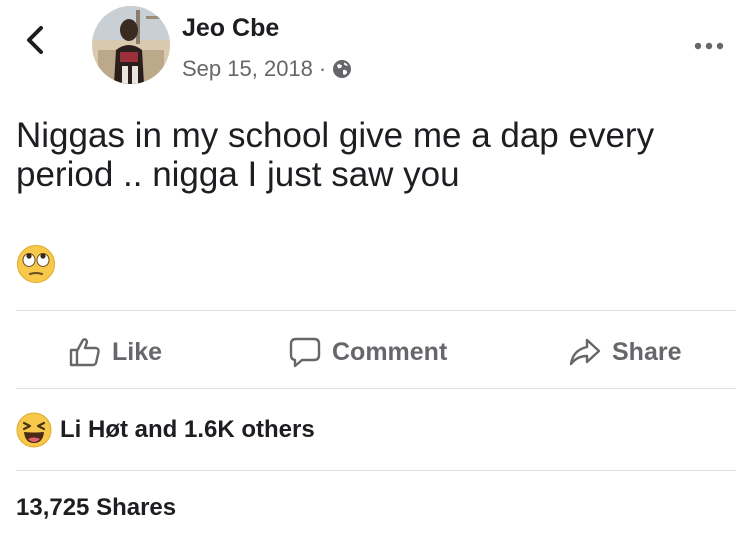 Image resolution: width=736 pixels, height=541 pixels. Describe the element at coordinates (34, 430) in the screenshot. I see `haha-reaction-icon` at that location.